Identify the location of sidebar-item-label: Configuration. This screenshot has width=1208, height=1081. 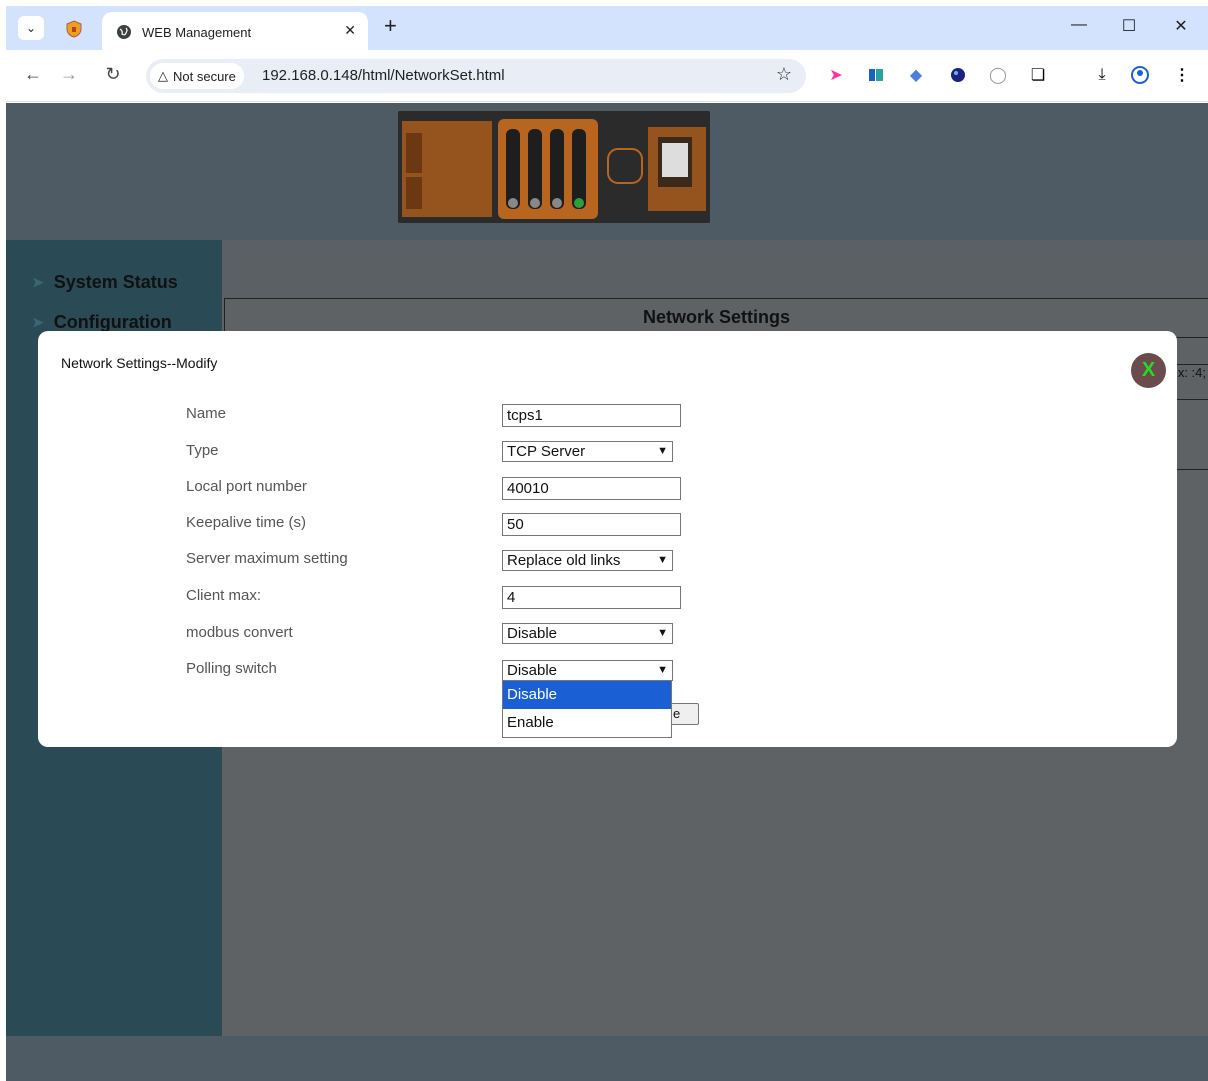
(112, 322).